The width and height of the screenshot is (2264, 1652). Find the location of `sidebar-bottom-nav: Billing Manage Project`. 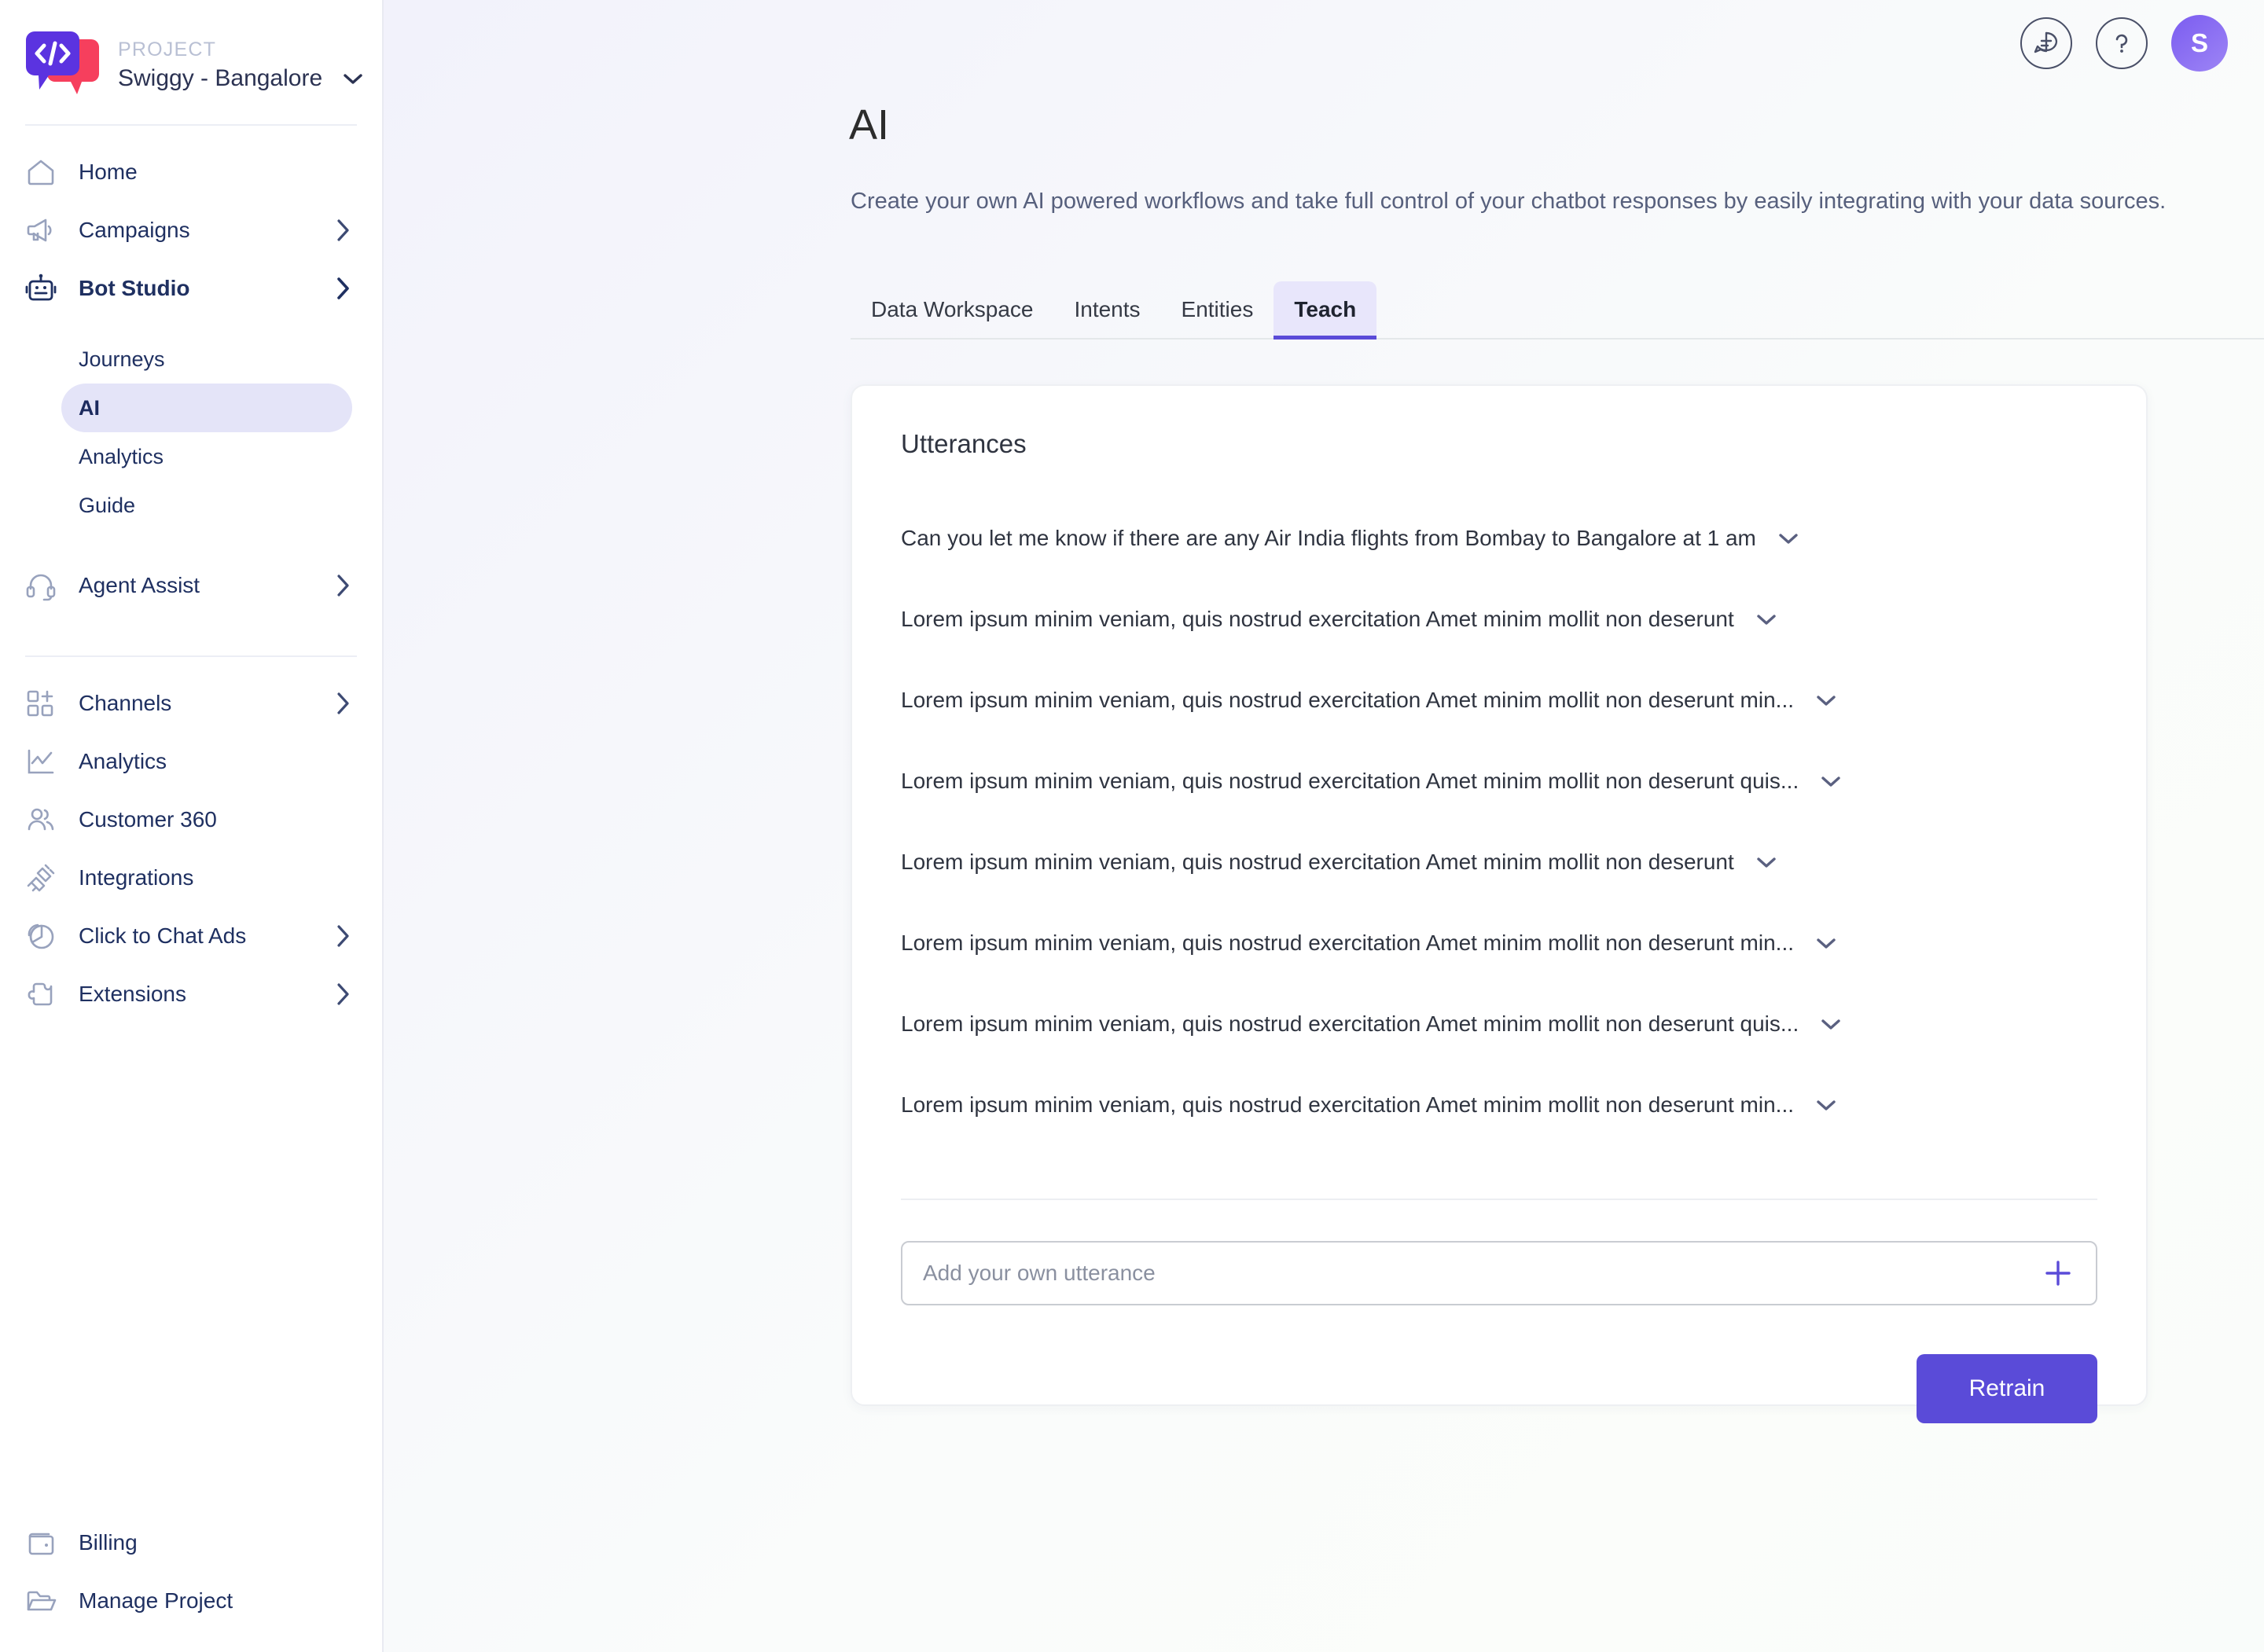

sidebar-bottom-nav: Billing Manage Project is located at coordinates (191, 1583).